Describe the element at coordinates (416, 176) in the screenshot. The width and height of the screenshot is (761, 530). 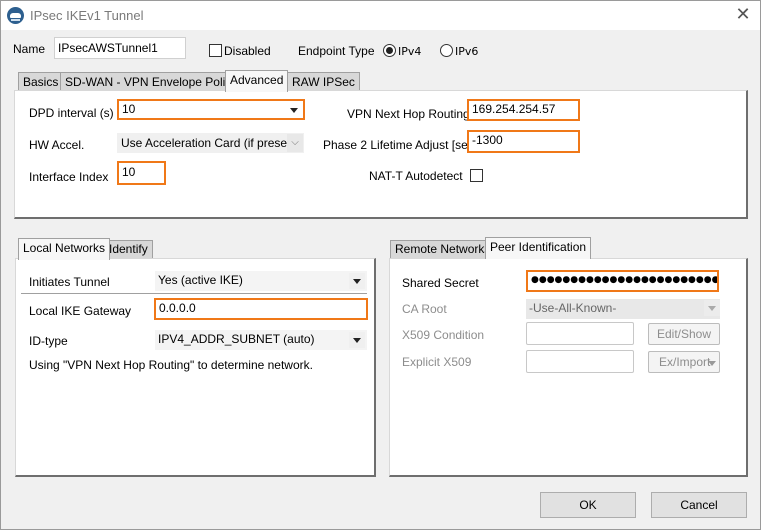
I see `natt-autodetect-label: NAT-T Autodetect` at that location.